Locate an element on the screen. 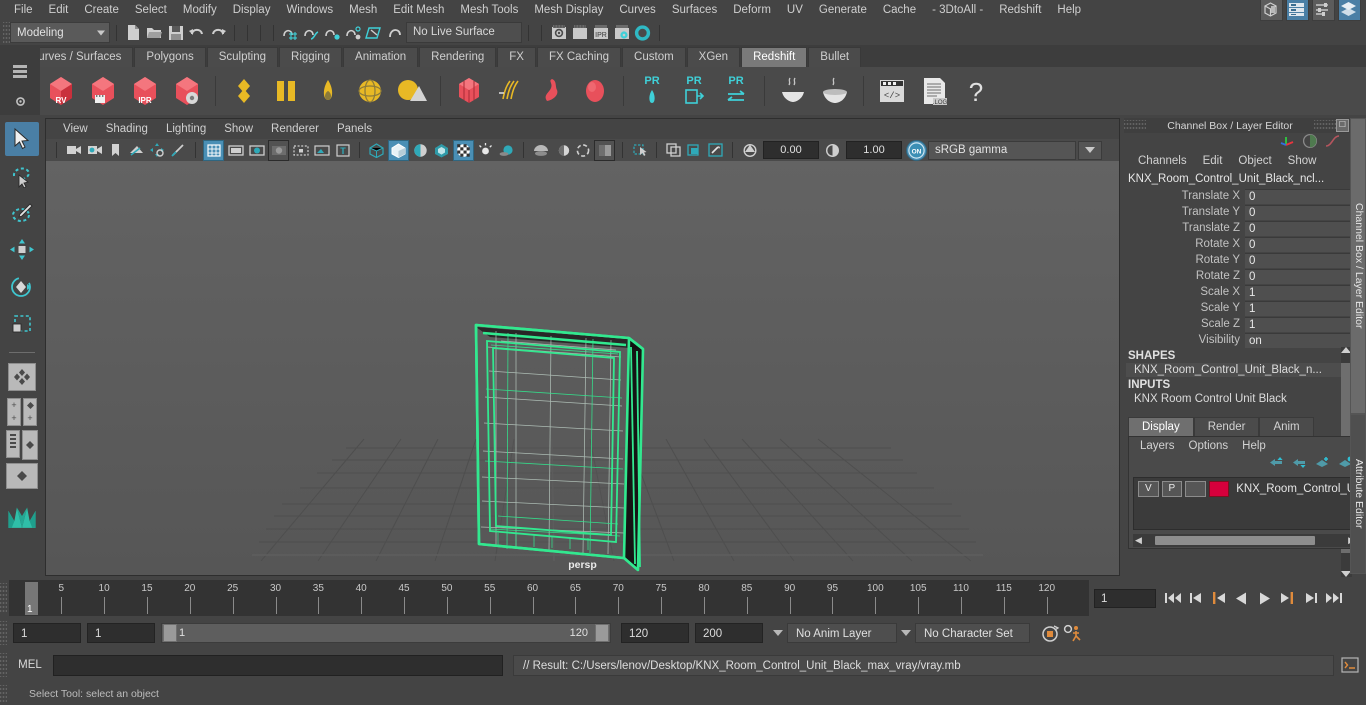  view-transform-selector: sRGB gamma is located at coordinates (1002, 150).